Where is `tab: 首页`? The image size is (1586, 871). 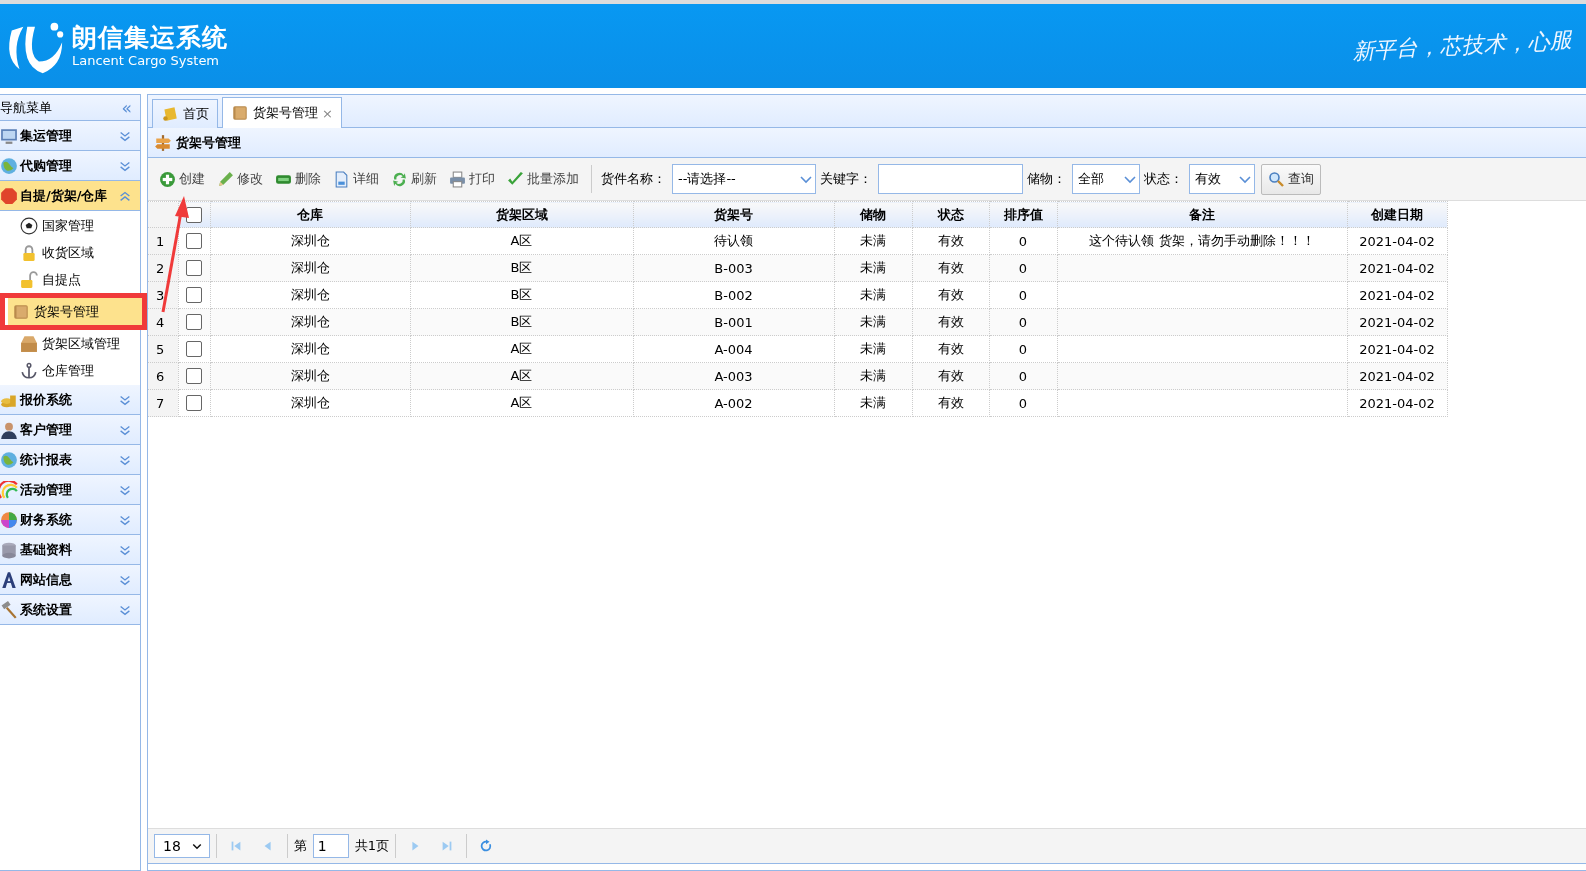 tab: 首页 is located at coordinates (185, 113).